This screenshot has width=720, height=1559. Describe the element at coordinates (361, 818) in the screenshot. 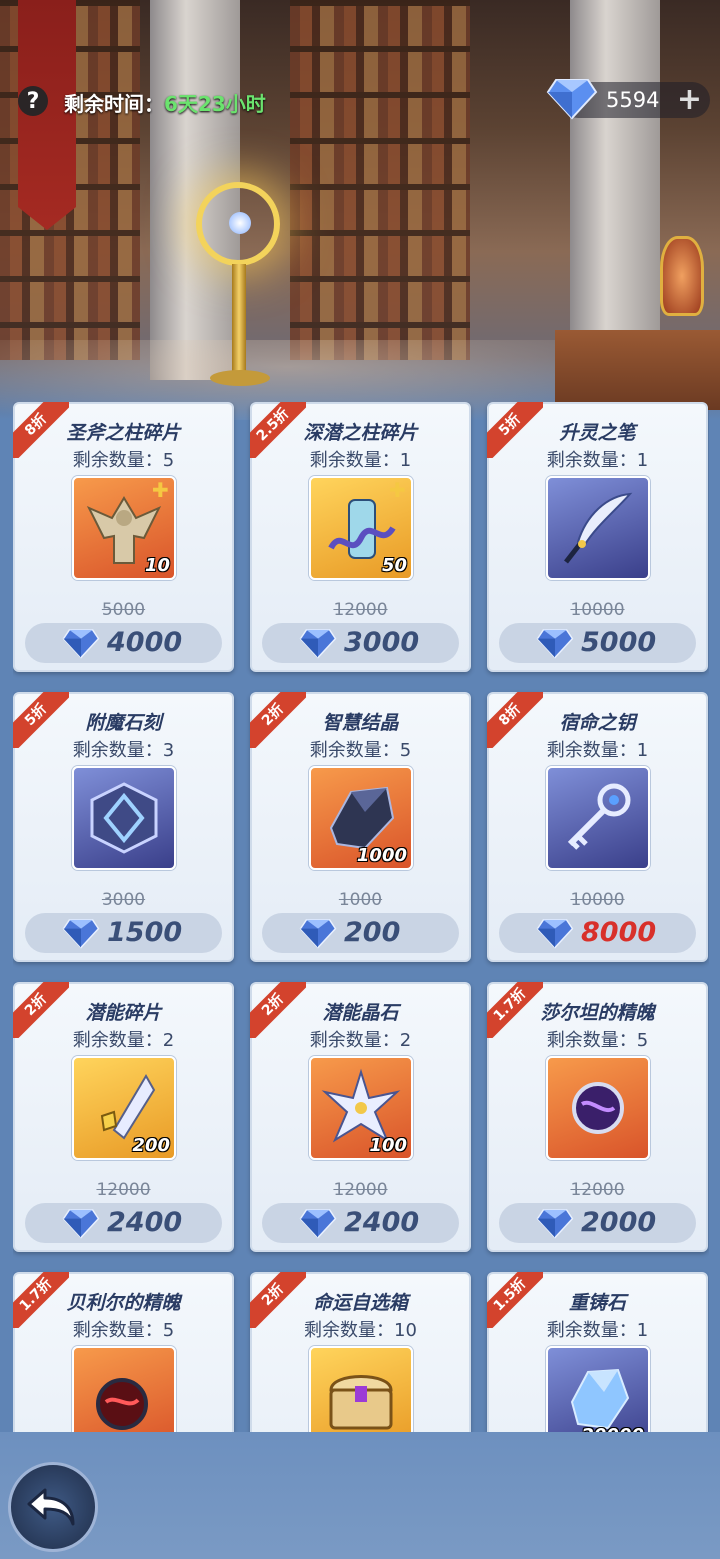

I see `item-icon-frame: 1000` at that location.